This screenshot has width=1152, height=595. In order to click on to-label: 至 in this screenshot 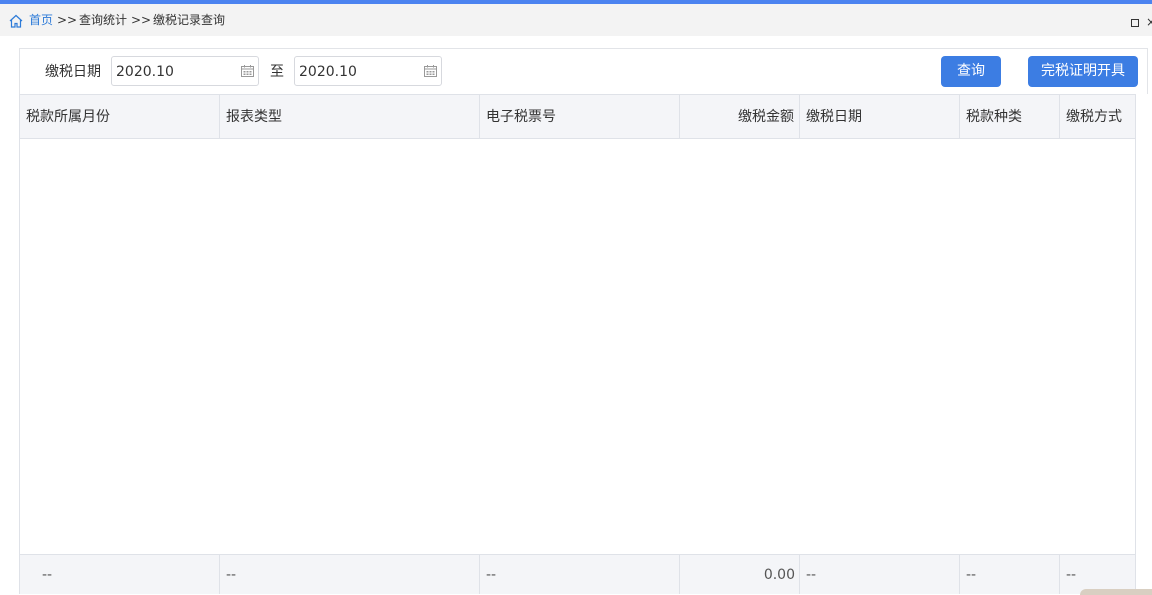, I will do `click(277, 72)`.